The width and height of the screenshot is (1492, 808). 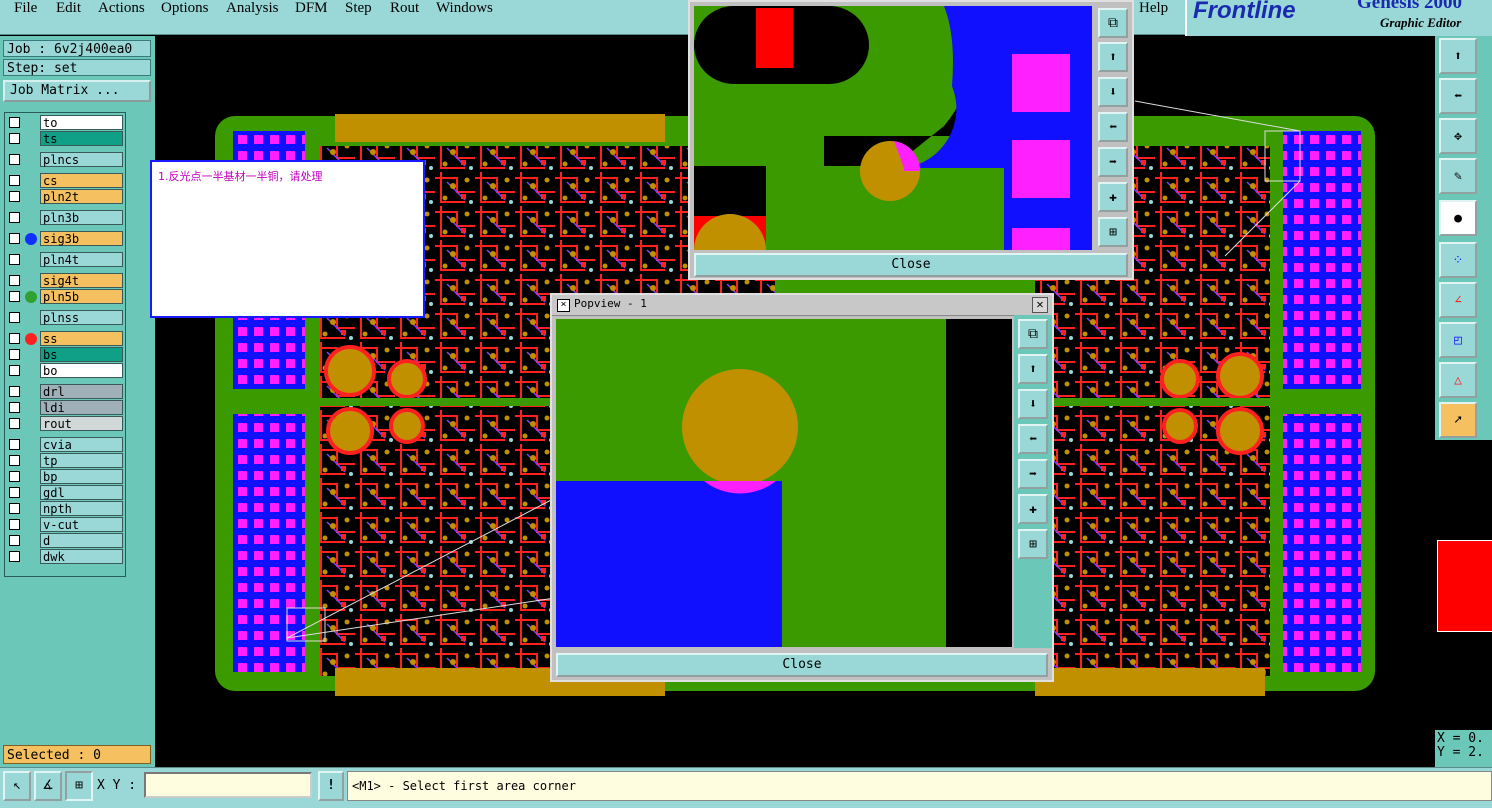 What do you see at coordinates (81, 391) in the screenshot?
I see `layer-name: drl` at bounding box center [81, 391].